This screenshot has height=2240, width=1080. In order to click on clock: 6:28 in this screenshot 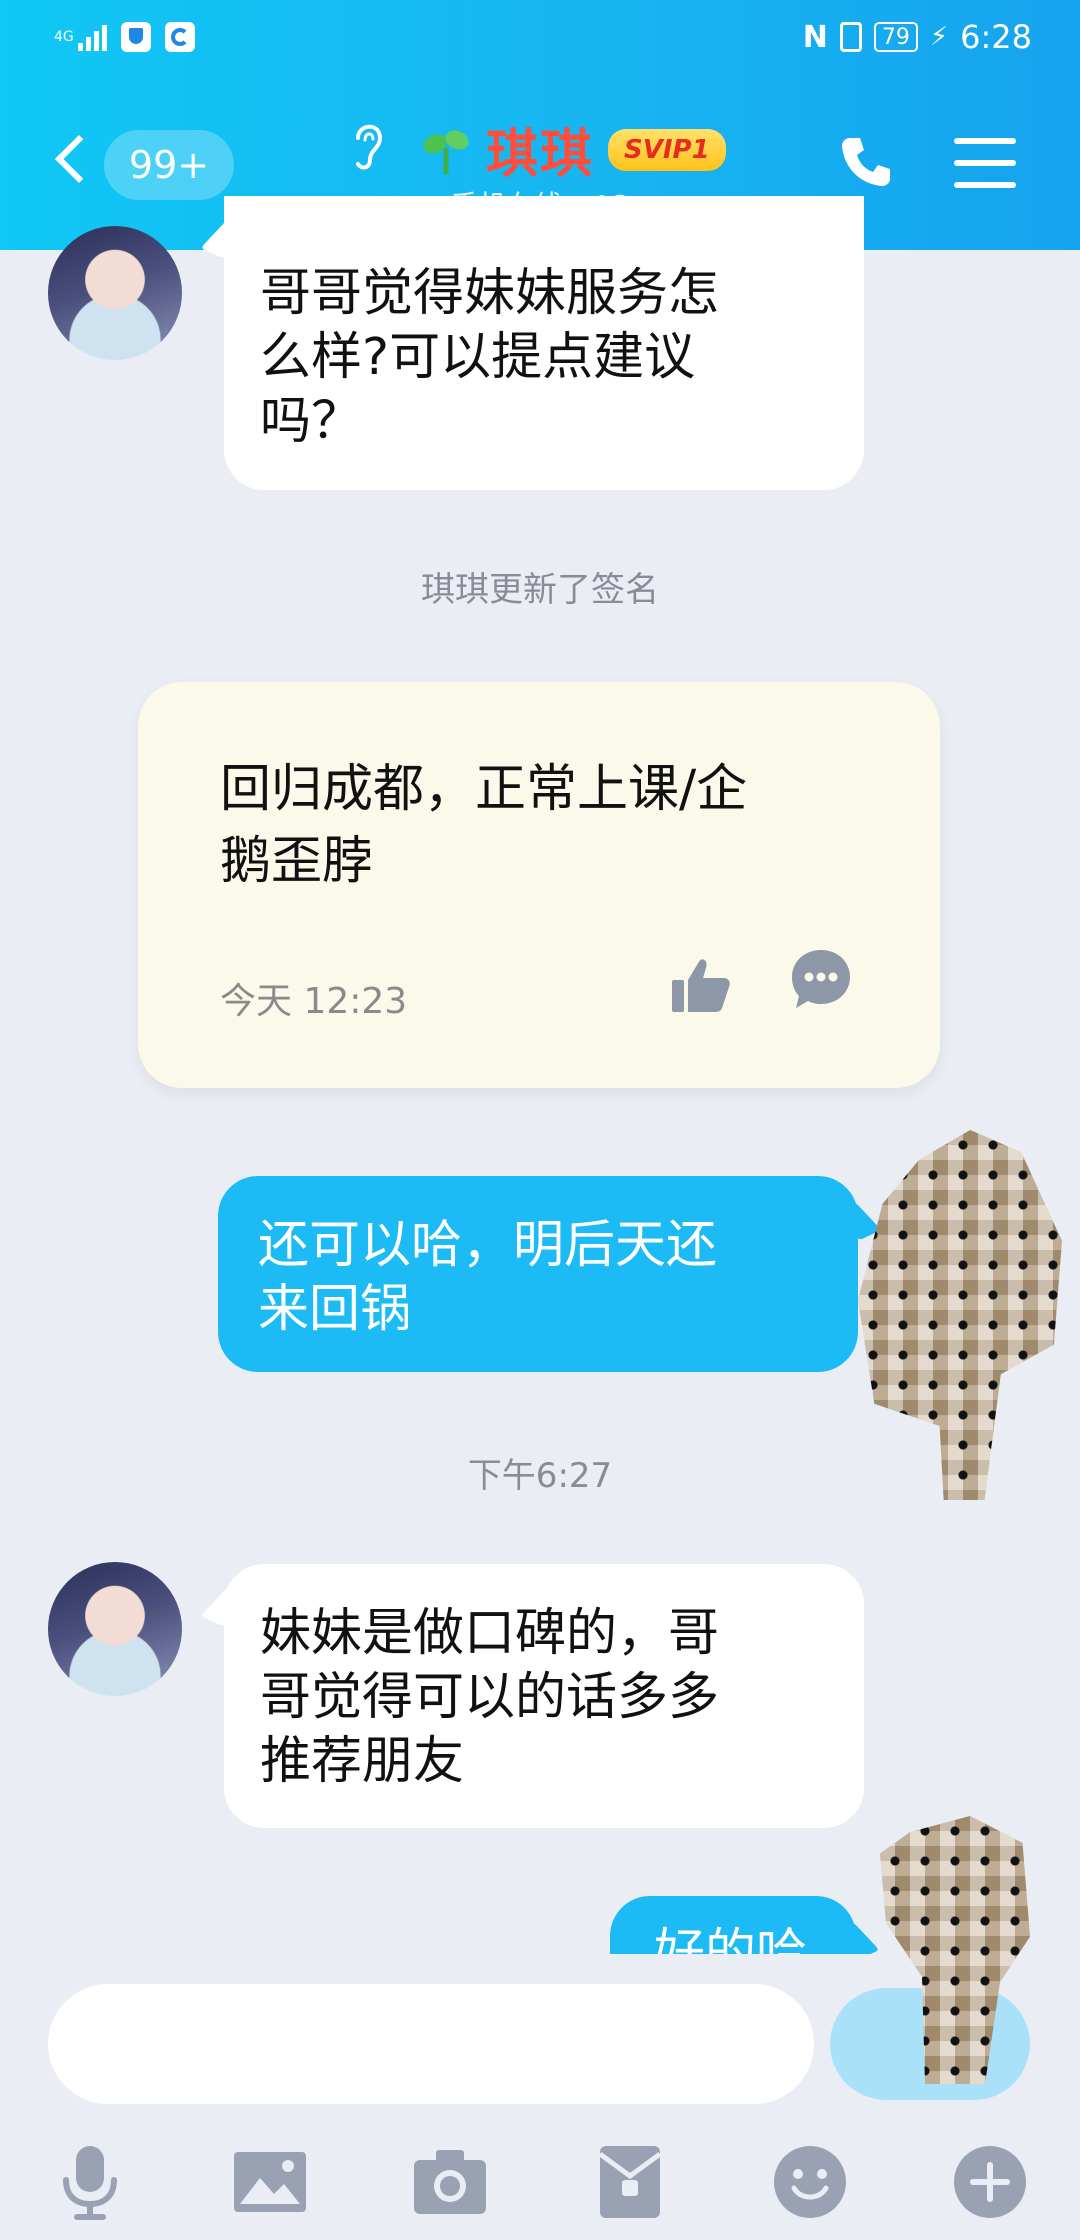, I will do `click(996, 37)`.